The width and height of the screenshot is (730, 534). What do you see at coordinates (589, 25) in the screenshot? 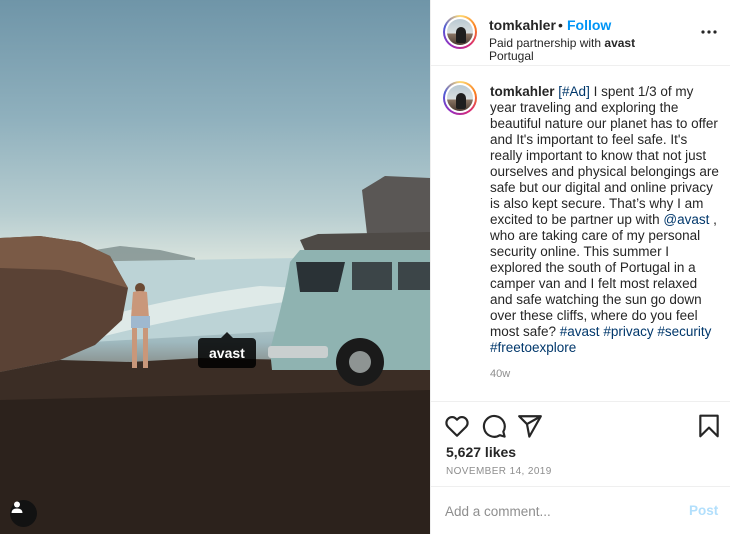
I see `follow-button: Follow` at bounding box center [589, 25].